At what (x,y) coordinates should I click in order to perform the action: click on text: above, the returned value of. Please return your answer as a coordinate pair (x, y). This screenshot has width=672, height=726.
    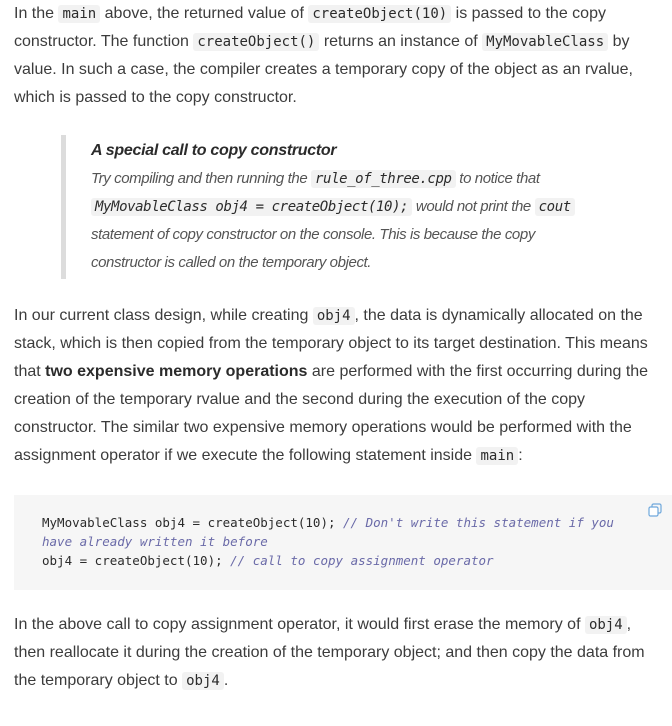
    Looking at the image, I should click on (204, 13).